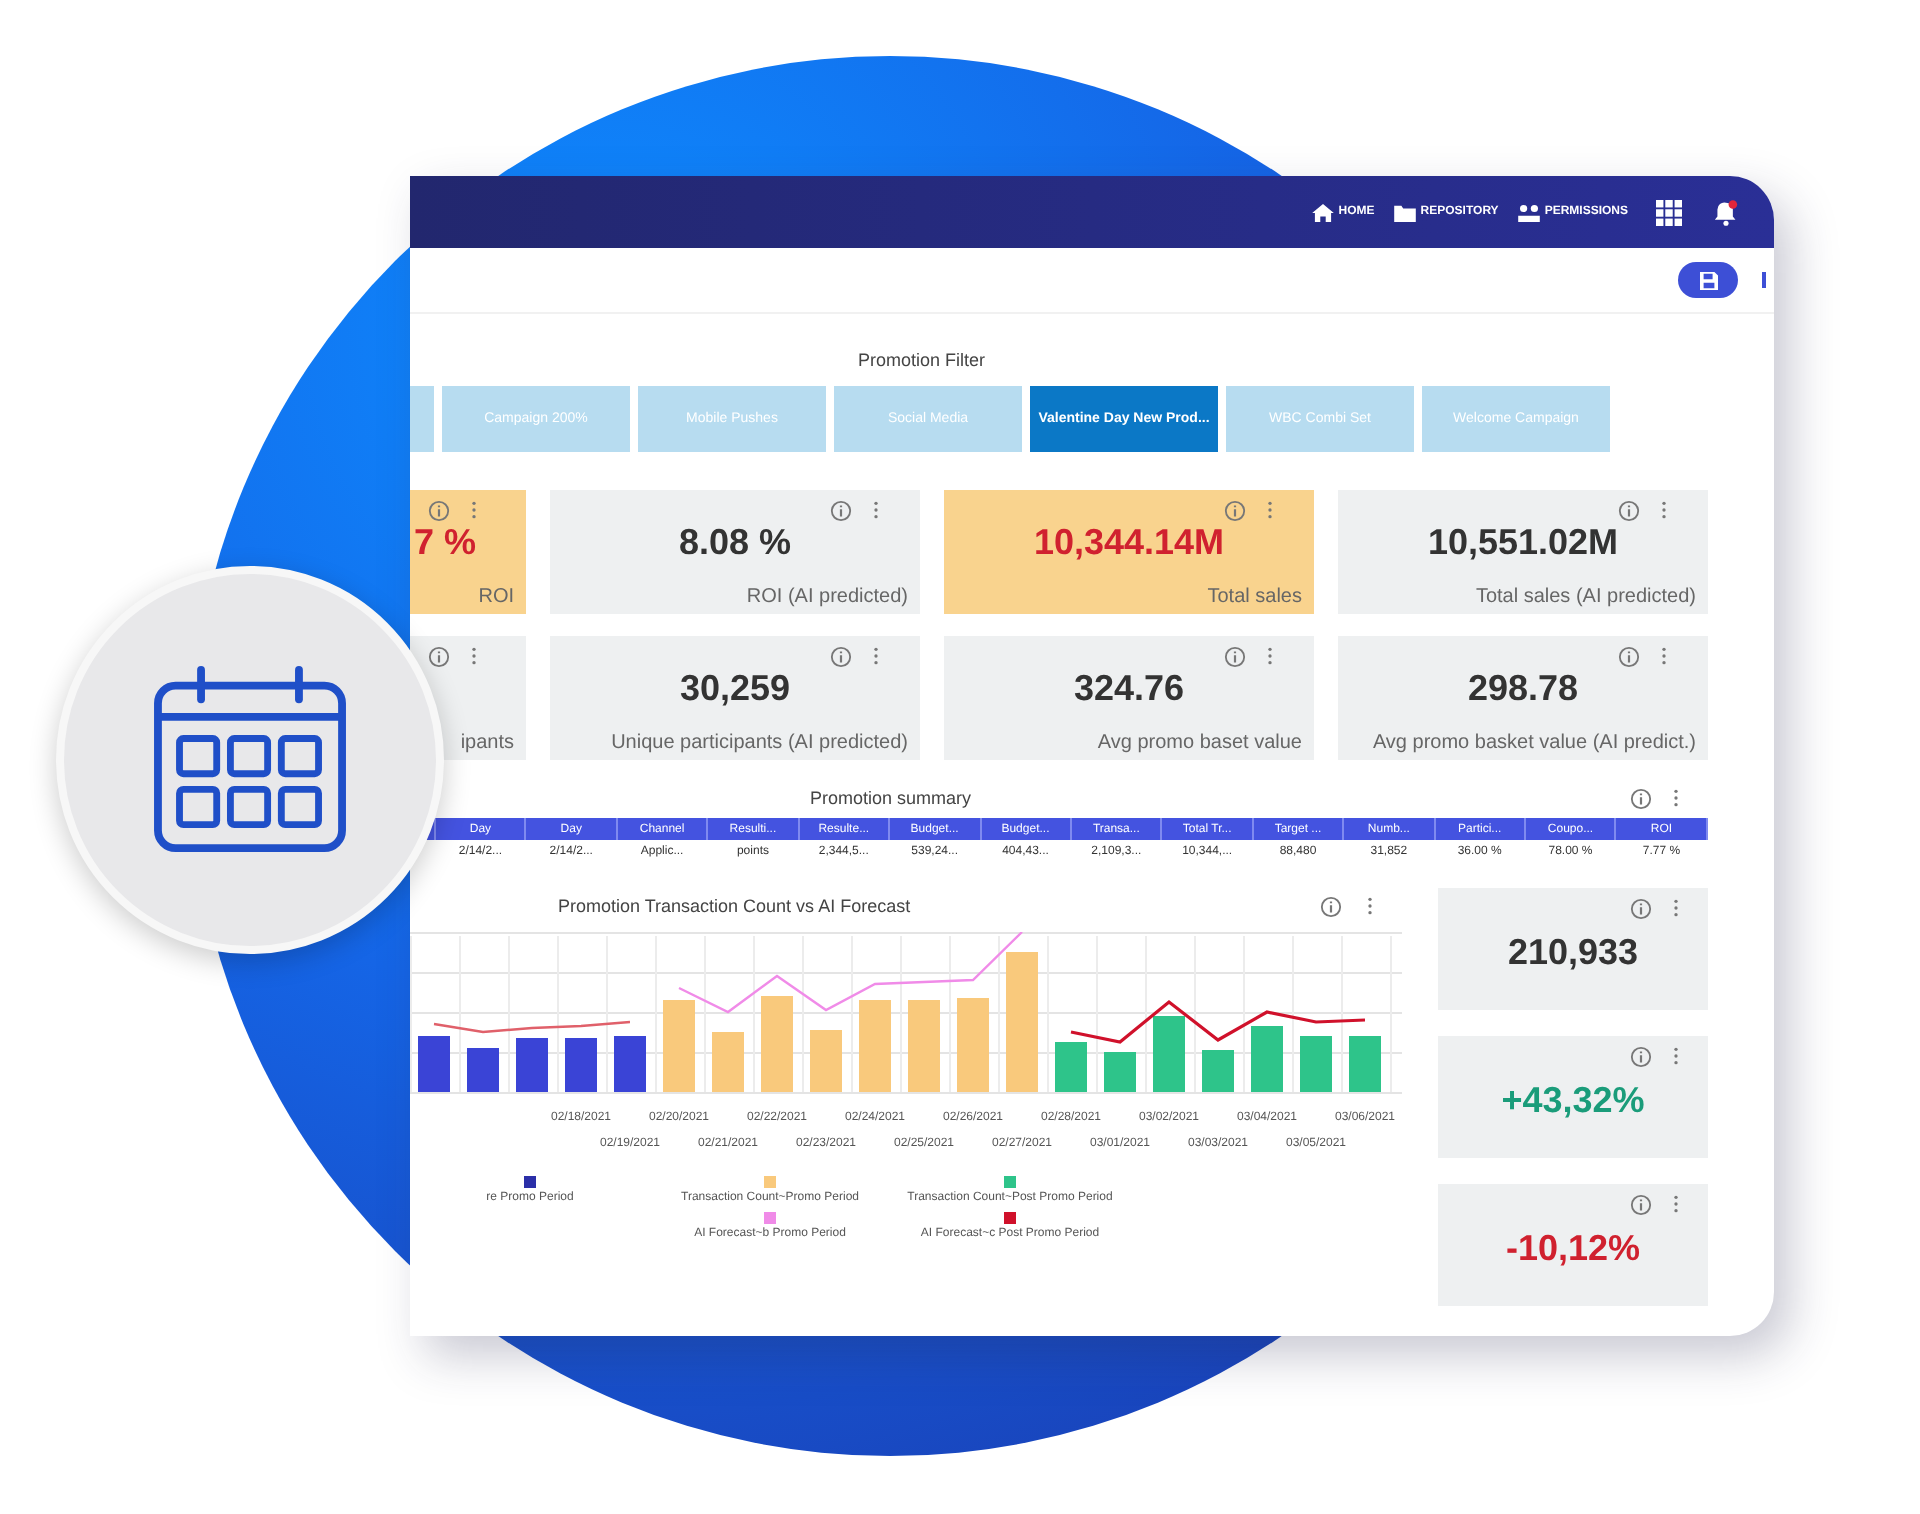 The height and width of the screenshot is (1514, 1920). Describe the element at coordinates (891, 798) in the screenshot. I see `table-title: Promotion summary` at that location.